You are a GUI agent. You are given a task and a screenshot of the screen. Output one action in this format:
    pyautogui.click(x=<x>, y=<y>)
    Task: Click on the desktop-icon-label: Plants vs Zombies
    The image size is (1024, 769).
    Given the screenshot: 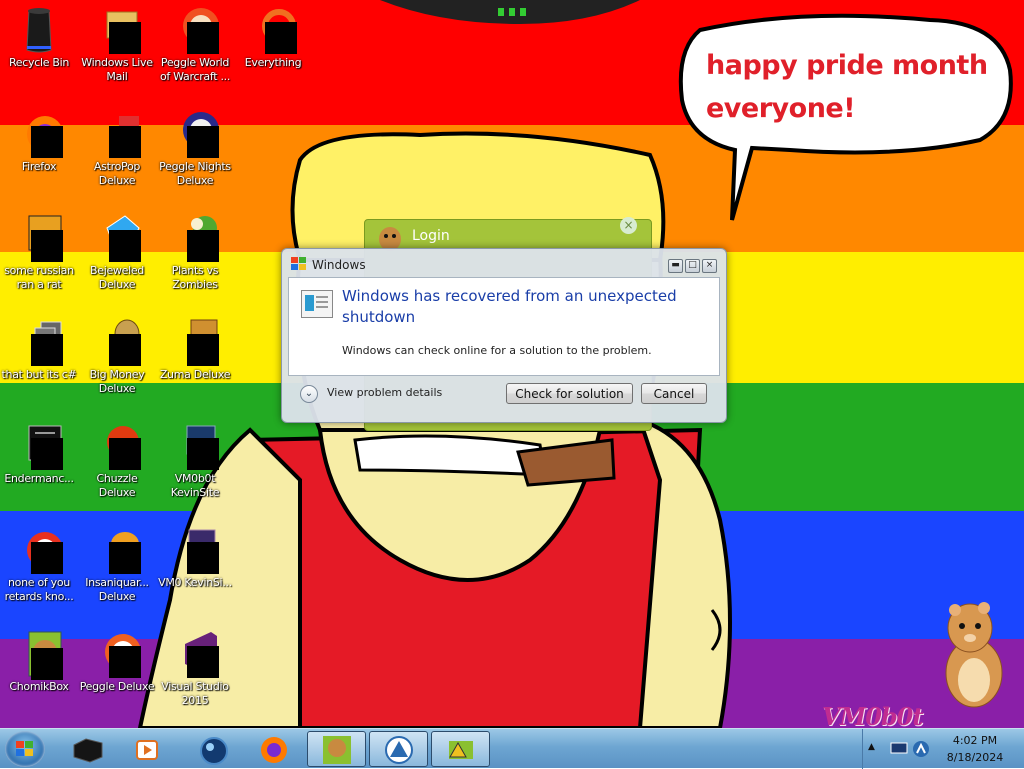 What is the action you would take?
    pyautogui.click(x=195, y=277)
    